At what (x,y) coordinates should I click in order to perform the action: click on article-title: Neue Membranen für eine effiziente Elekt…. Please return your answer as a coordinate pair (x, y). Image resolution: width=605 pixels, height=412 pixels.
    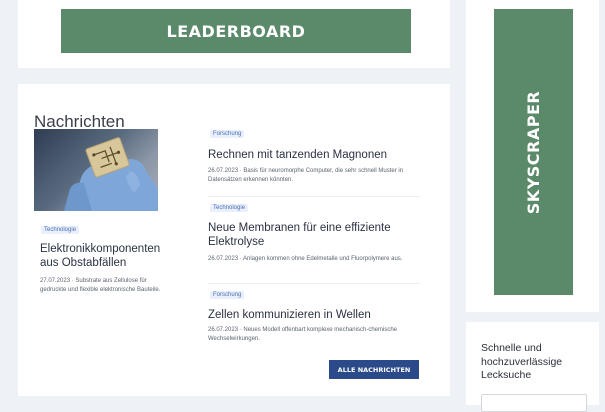
    Looking at the image, I should click on (313, 236).